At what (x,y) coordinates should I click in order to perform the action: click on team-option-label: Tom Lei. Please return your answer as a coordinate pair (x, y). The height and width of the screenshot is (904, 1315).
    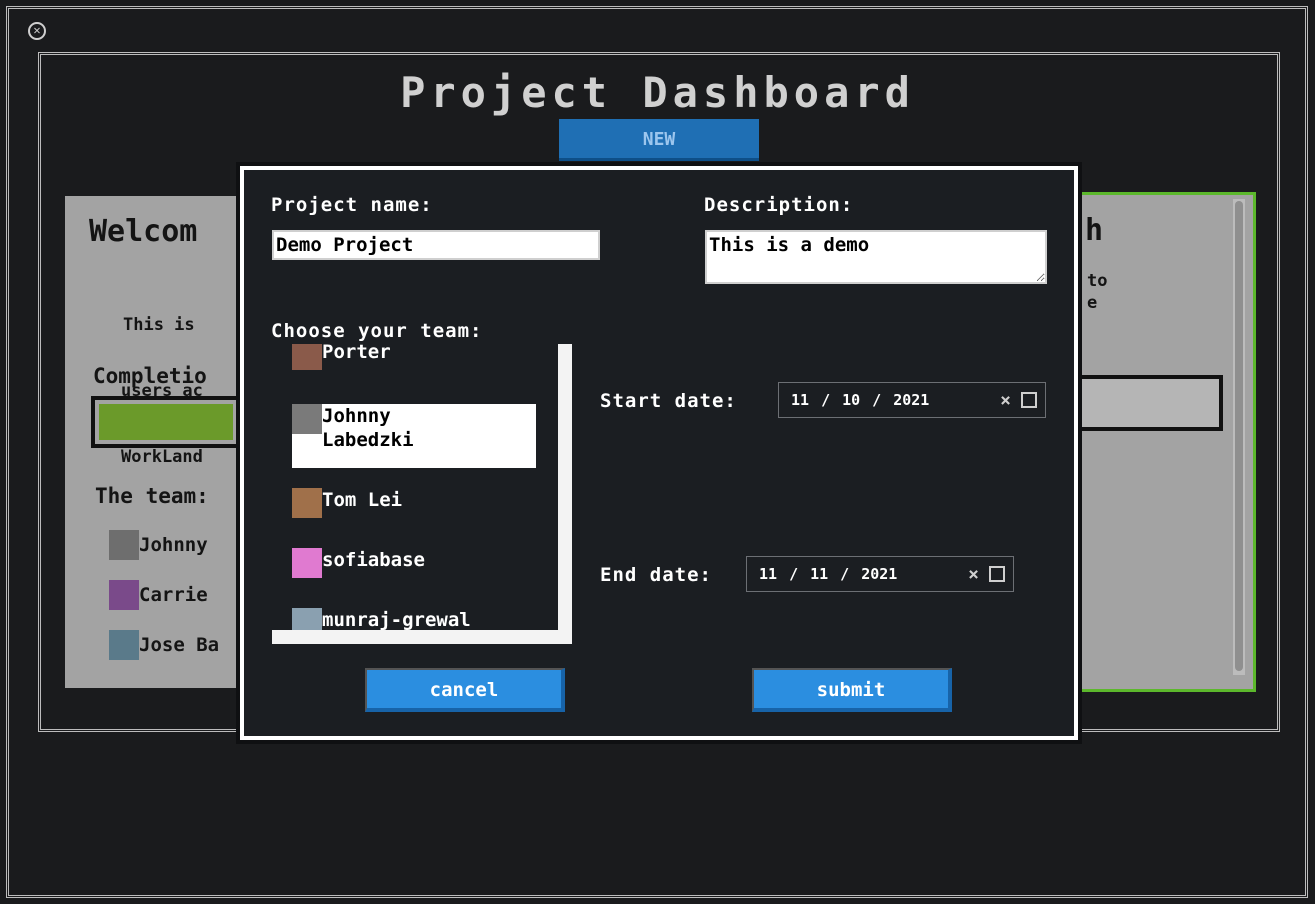
    Looking at the image, I should click on (362, 500).